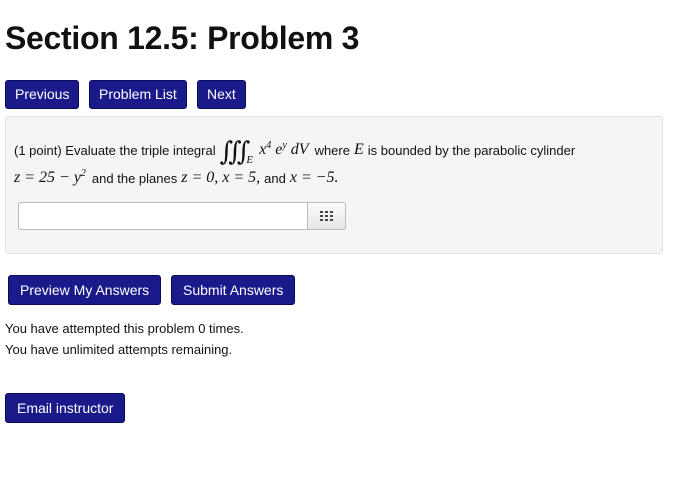 The width and height of the screenshot is (685, 490). What do you see at coordinates (85, 290) in the screenshot?
I see `preview-answers-button: Preview My Answers` at bounding box center [85, 290].